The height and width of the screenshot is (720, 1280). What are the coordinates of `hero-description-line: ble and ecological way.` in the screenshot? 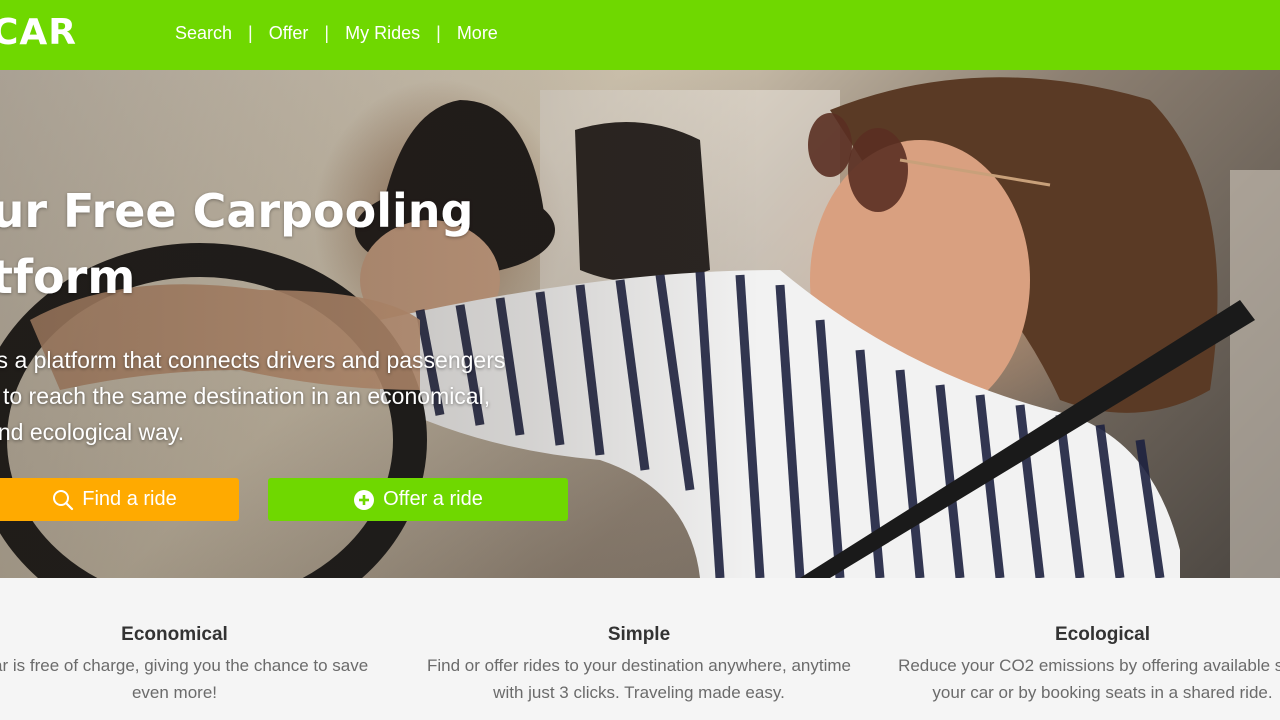 It's located at (92, 432).